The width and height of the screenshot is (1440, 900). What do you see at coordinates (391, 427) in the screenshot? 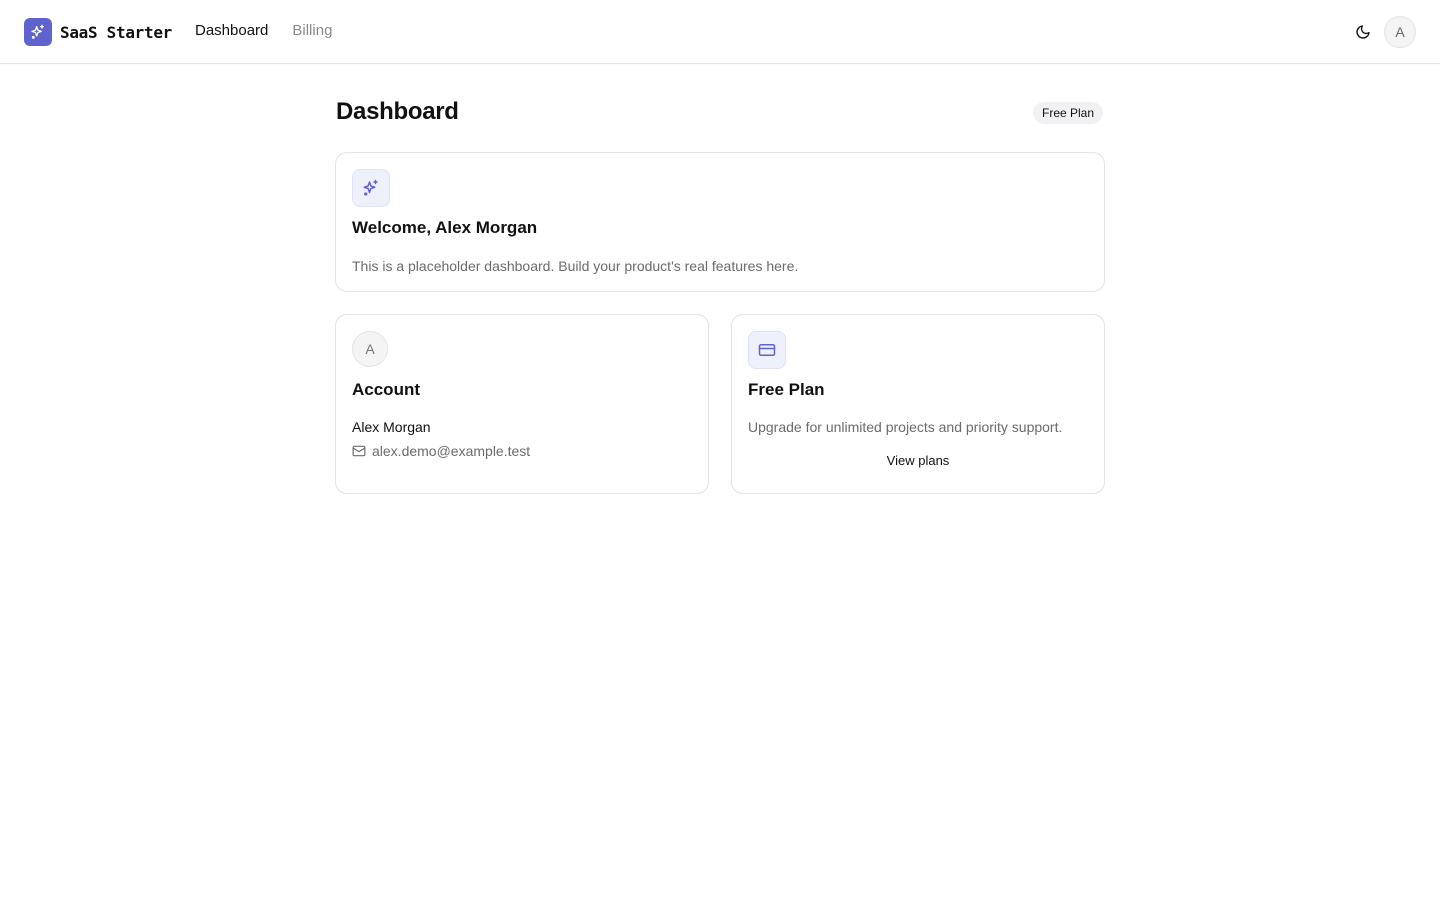
I see `account-name: Alex Morgan` at bounding box center [391, 427].